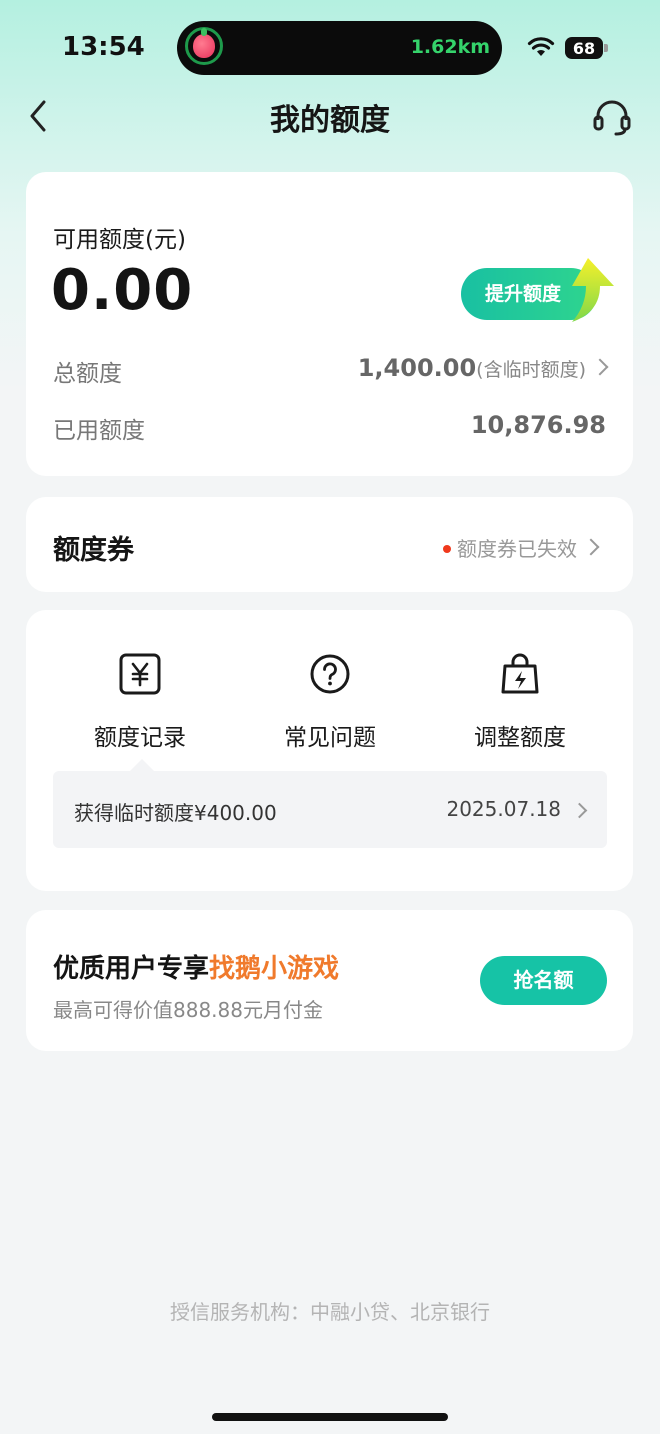  What do you see at coordinates (330, 1417) in the screenshot?
I see `home-indicator` at bounding box center [330, 1417].